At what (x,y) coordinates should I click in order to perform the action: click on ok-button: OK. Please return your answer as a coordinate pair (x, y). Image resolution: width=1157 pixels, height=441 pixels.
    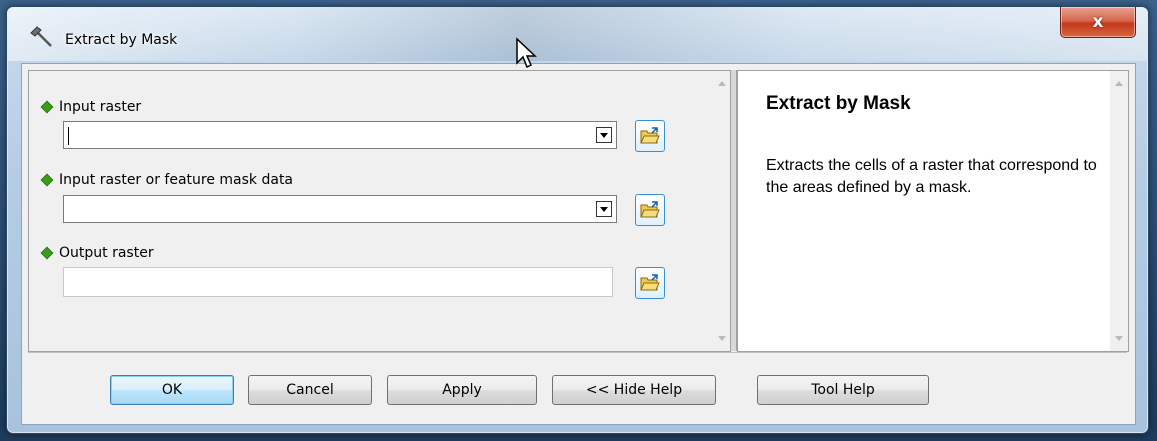
    Looking at the image, I should click on (172, 390).